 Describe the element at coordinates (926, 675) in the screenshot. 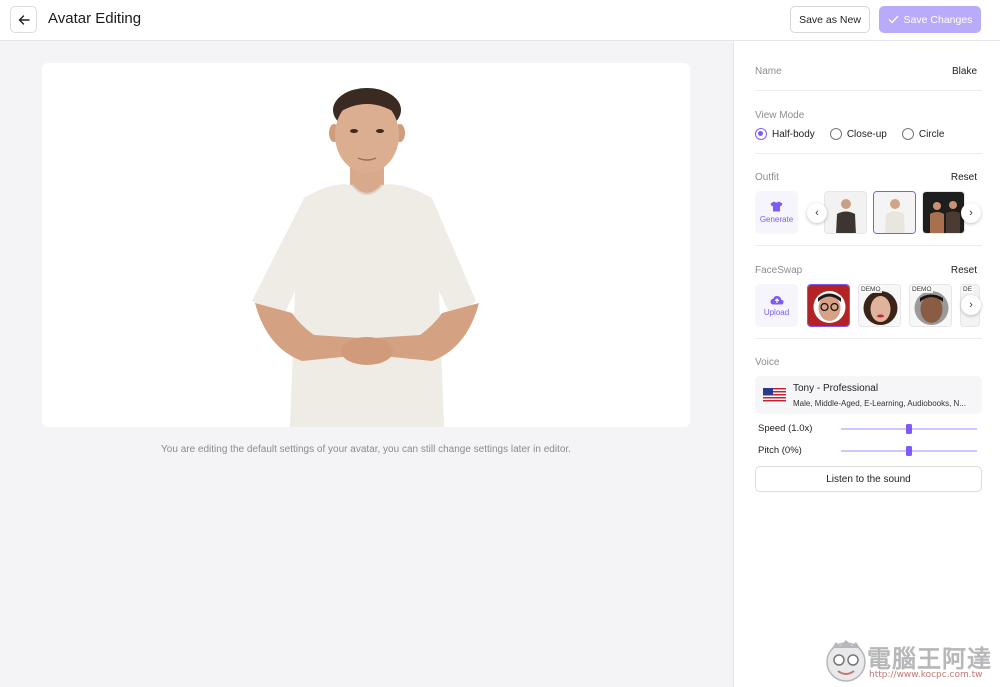

I see `watermark-url: http://www.kocpc.com.tw` at that location.